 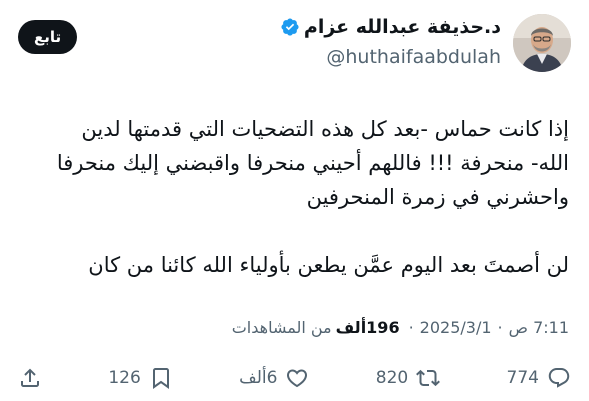 I want to click on bookmark-icon, so click(x=161, y=378).